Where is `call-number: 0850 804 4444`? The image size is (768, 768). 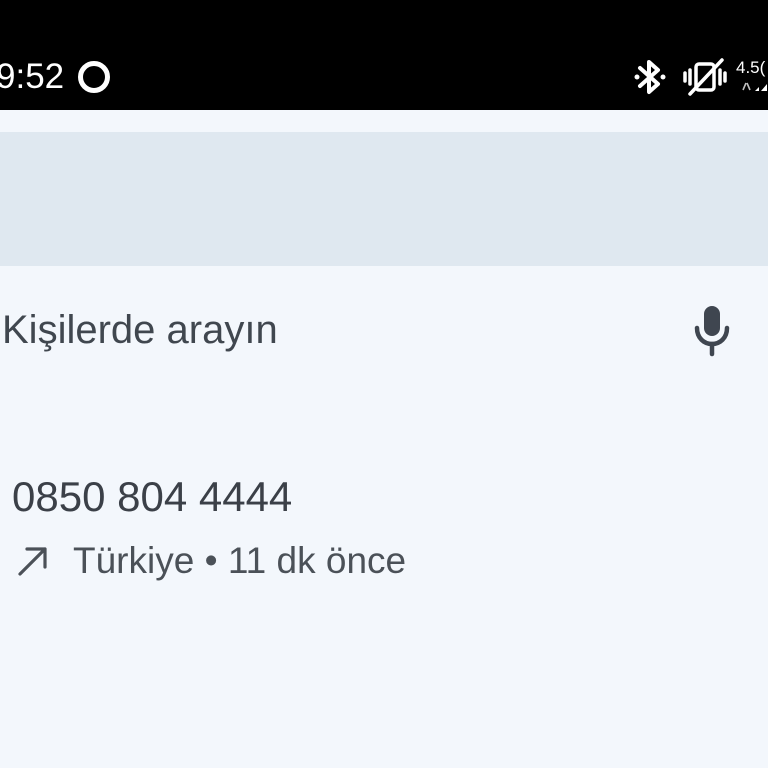 call-number: 0850 804 4444 is located at coordinates (152, 496).